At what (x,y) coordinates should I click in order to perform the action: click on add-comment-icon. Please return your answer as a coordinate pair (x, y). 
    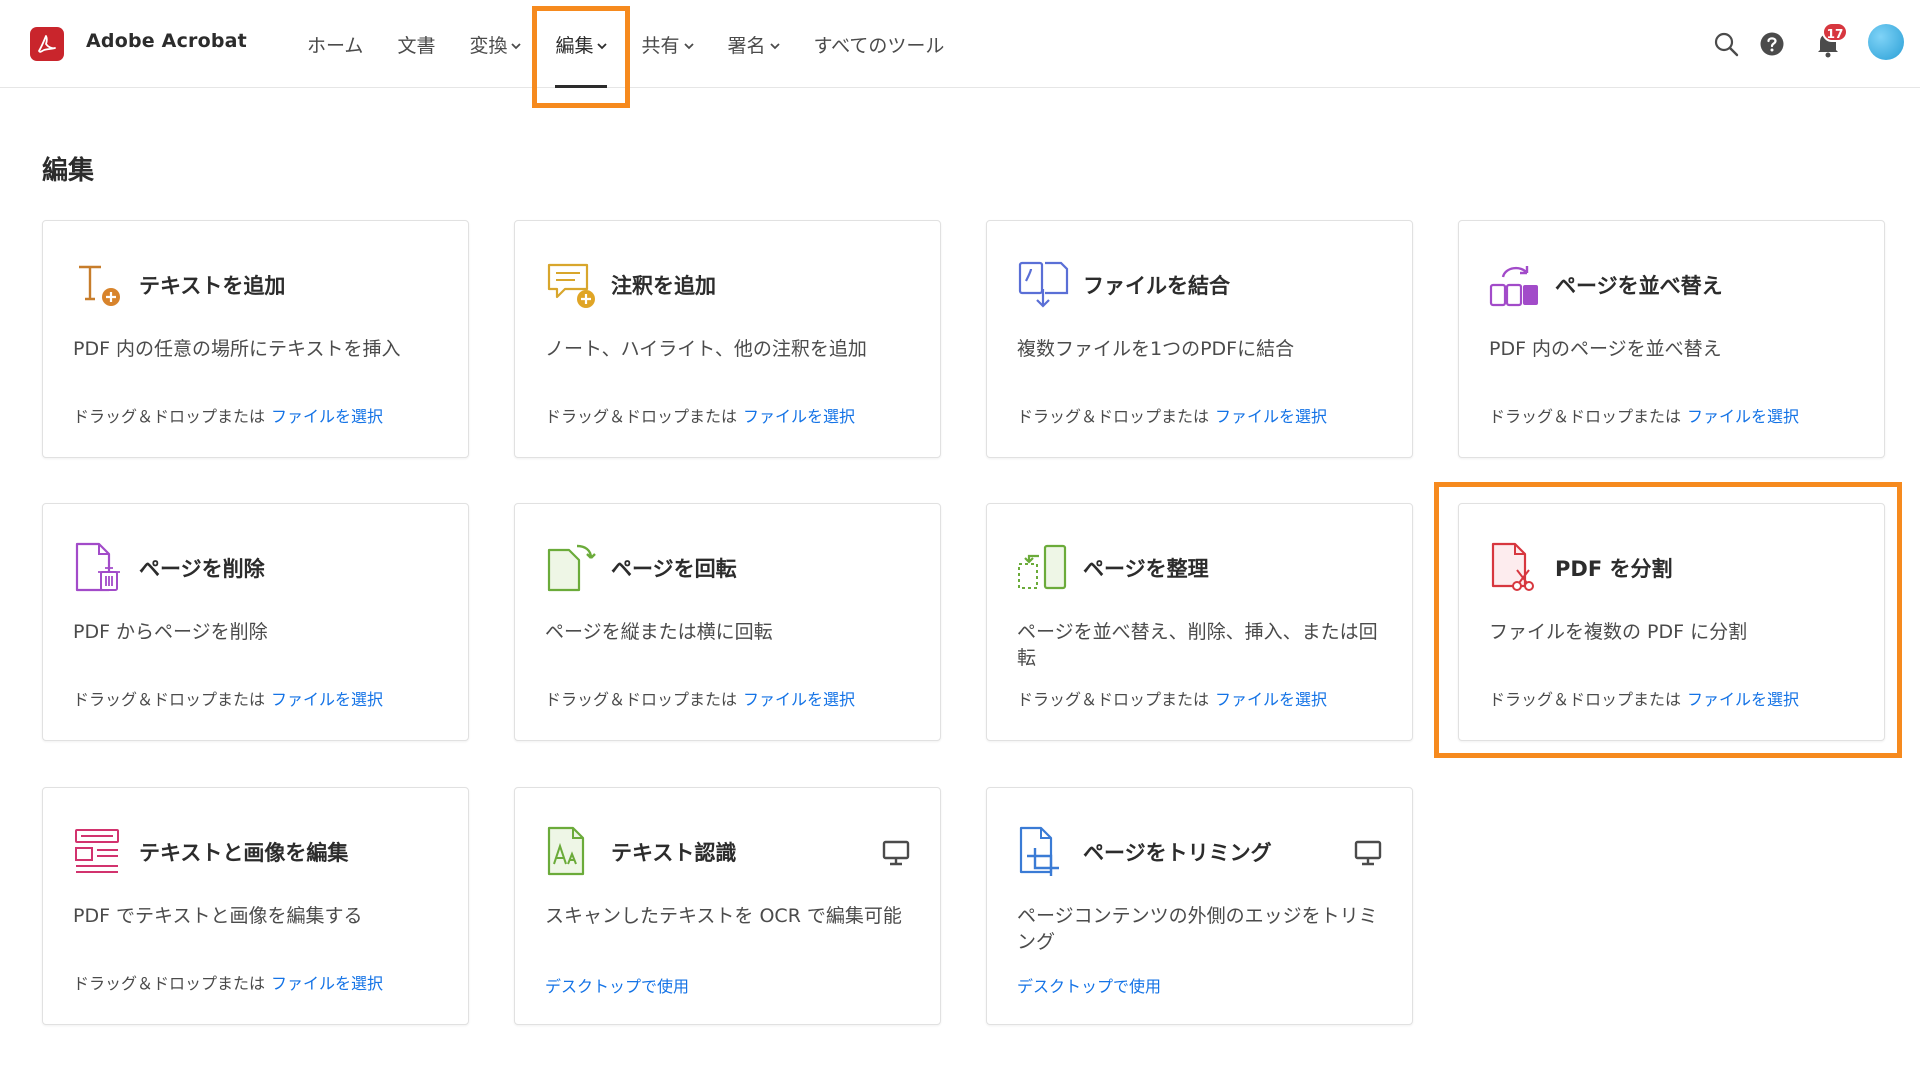
    Looking at the image, I should click on (571, 285).